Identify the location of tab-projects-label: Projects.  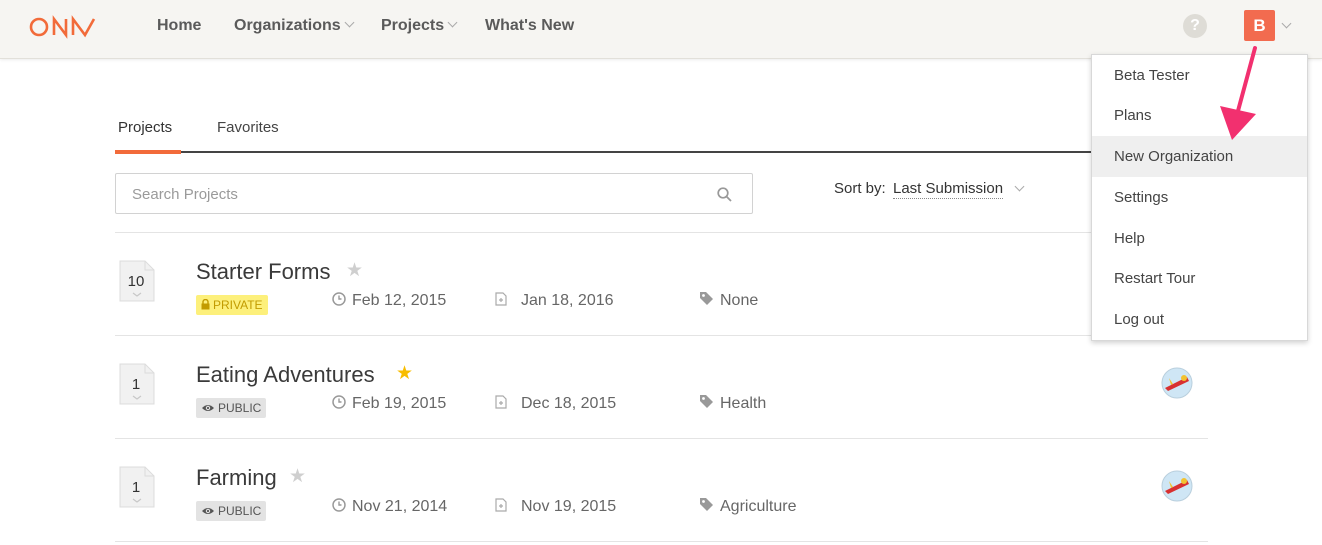
(145, 127).